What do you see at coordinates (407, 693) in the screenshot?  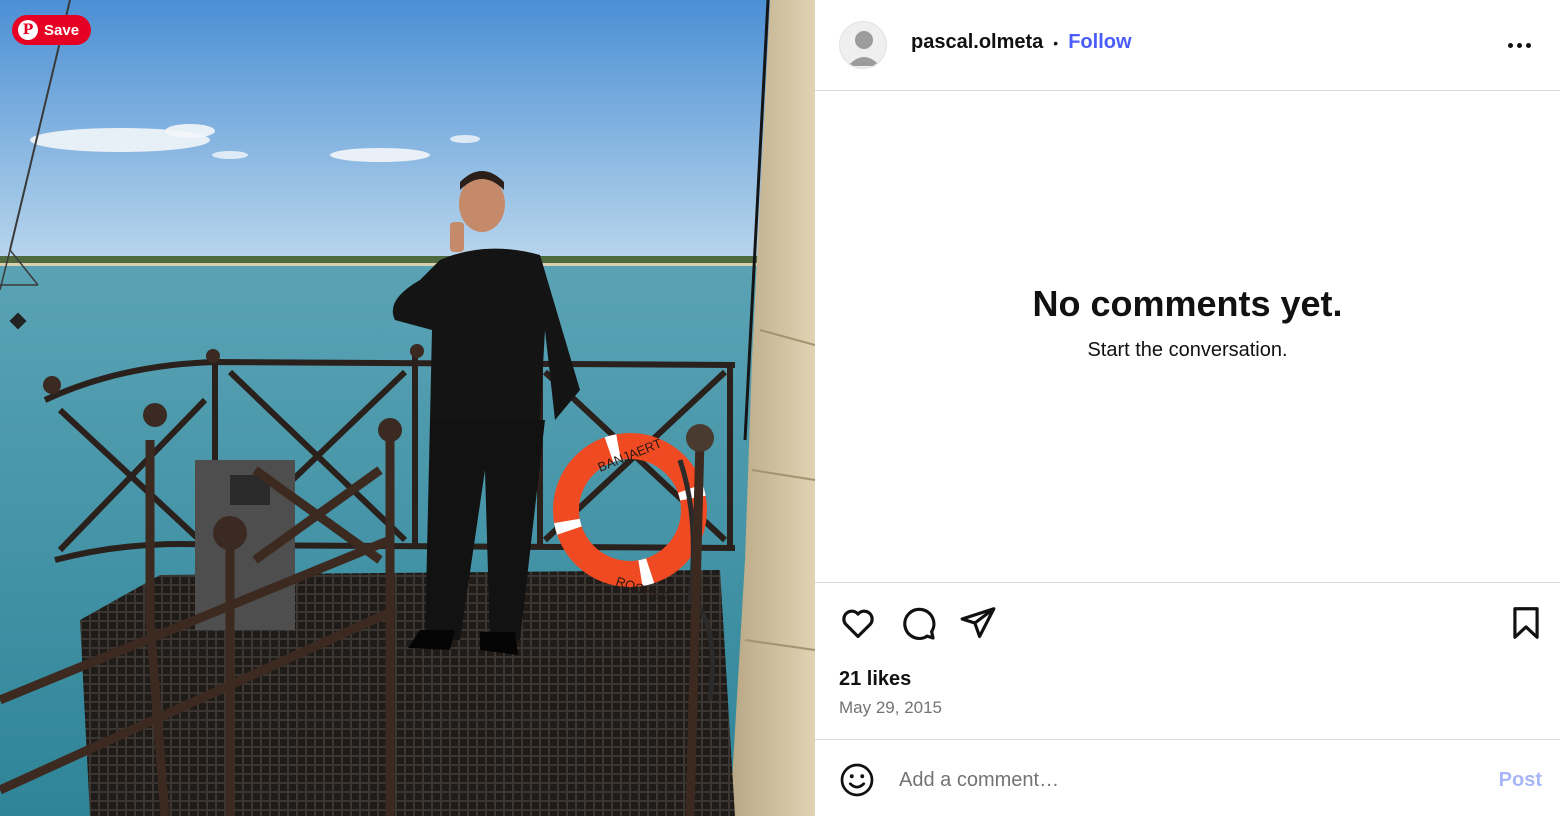 I see `platform-grate` at bounding box center [407, 693].